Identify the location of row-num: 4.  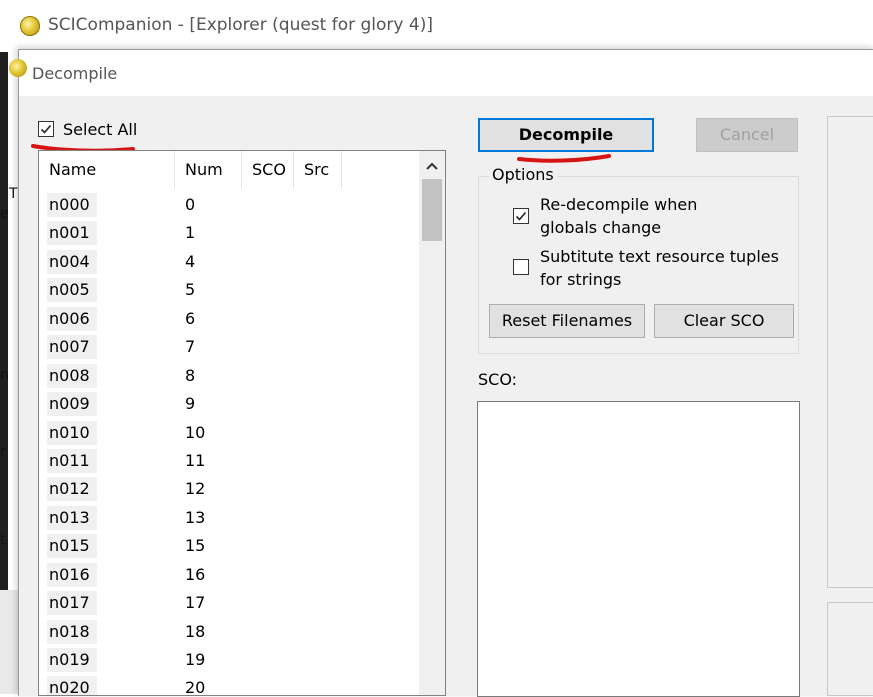
(190, 261).